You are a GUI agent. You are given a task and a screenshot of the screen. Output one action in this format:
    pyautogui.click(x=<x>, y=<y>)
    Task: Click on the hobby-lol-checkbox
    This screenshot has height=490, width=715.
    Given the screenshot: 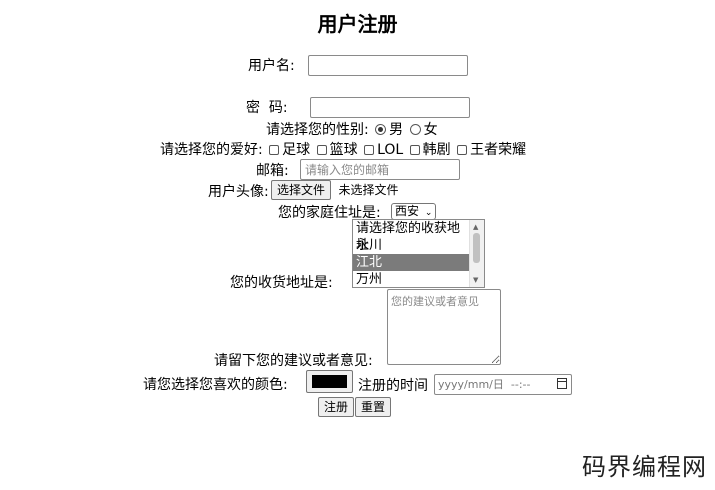 What is the action you would take?
    pyautogui.click(x=369, y=150)
    